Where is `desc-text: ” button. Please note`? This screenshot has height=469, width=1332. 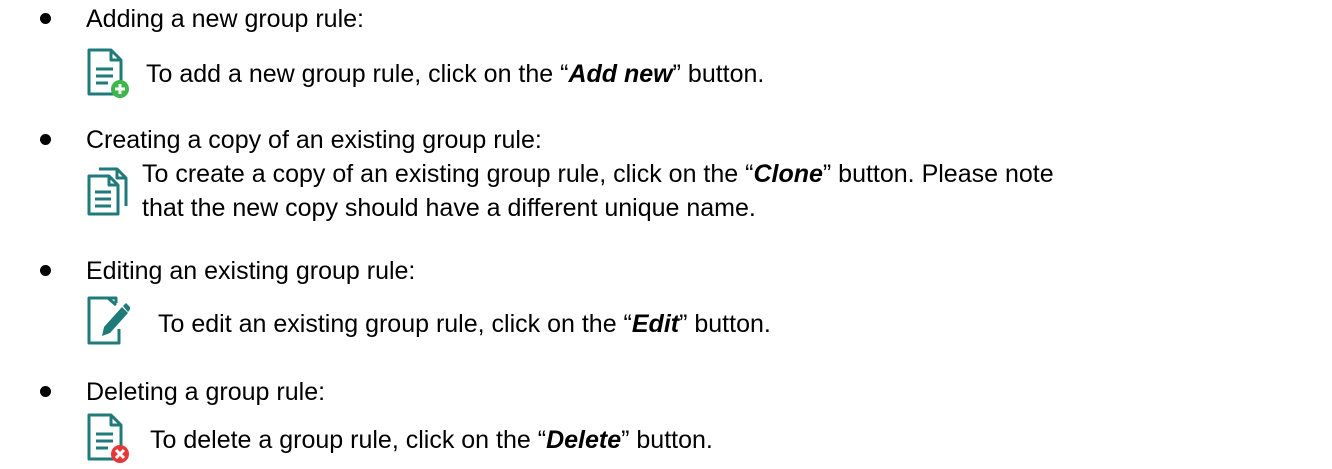 desc-text: ” button. Please note is located at coordinates (938, 174).